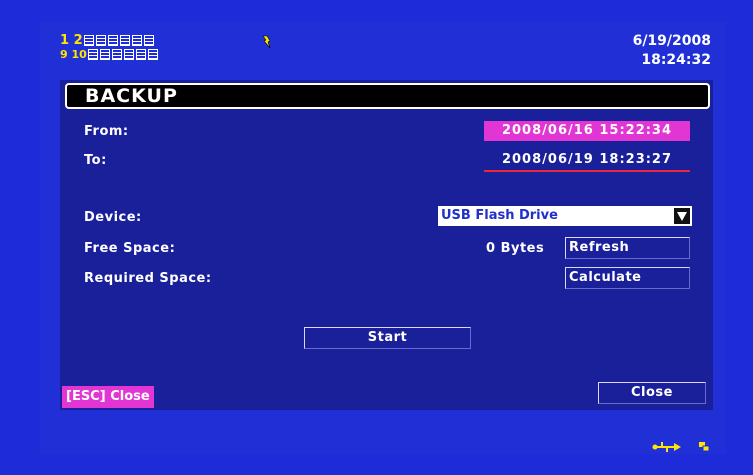  I want to click on status-time: 18:24:32, so click(676, 60).